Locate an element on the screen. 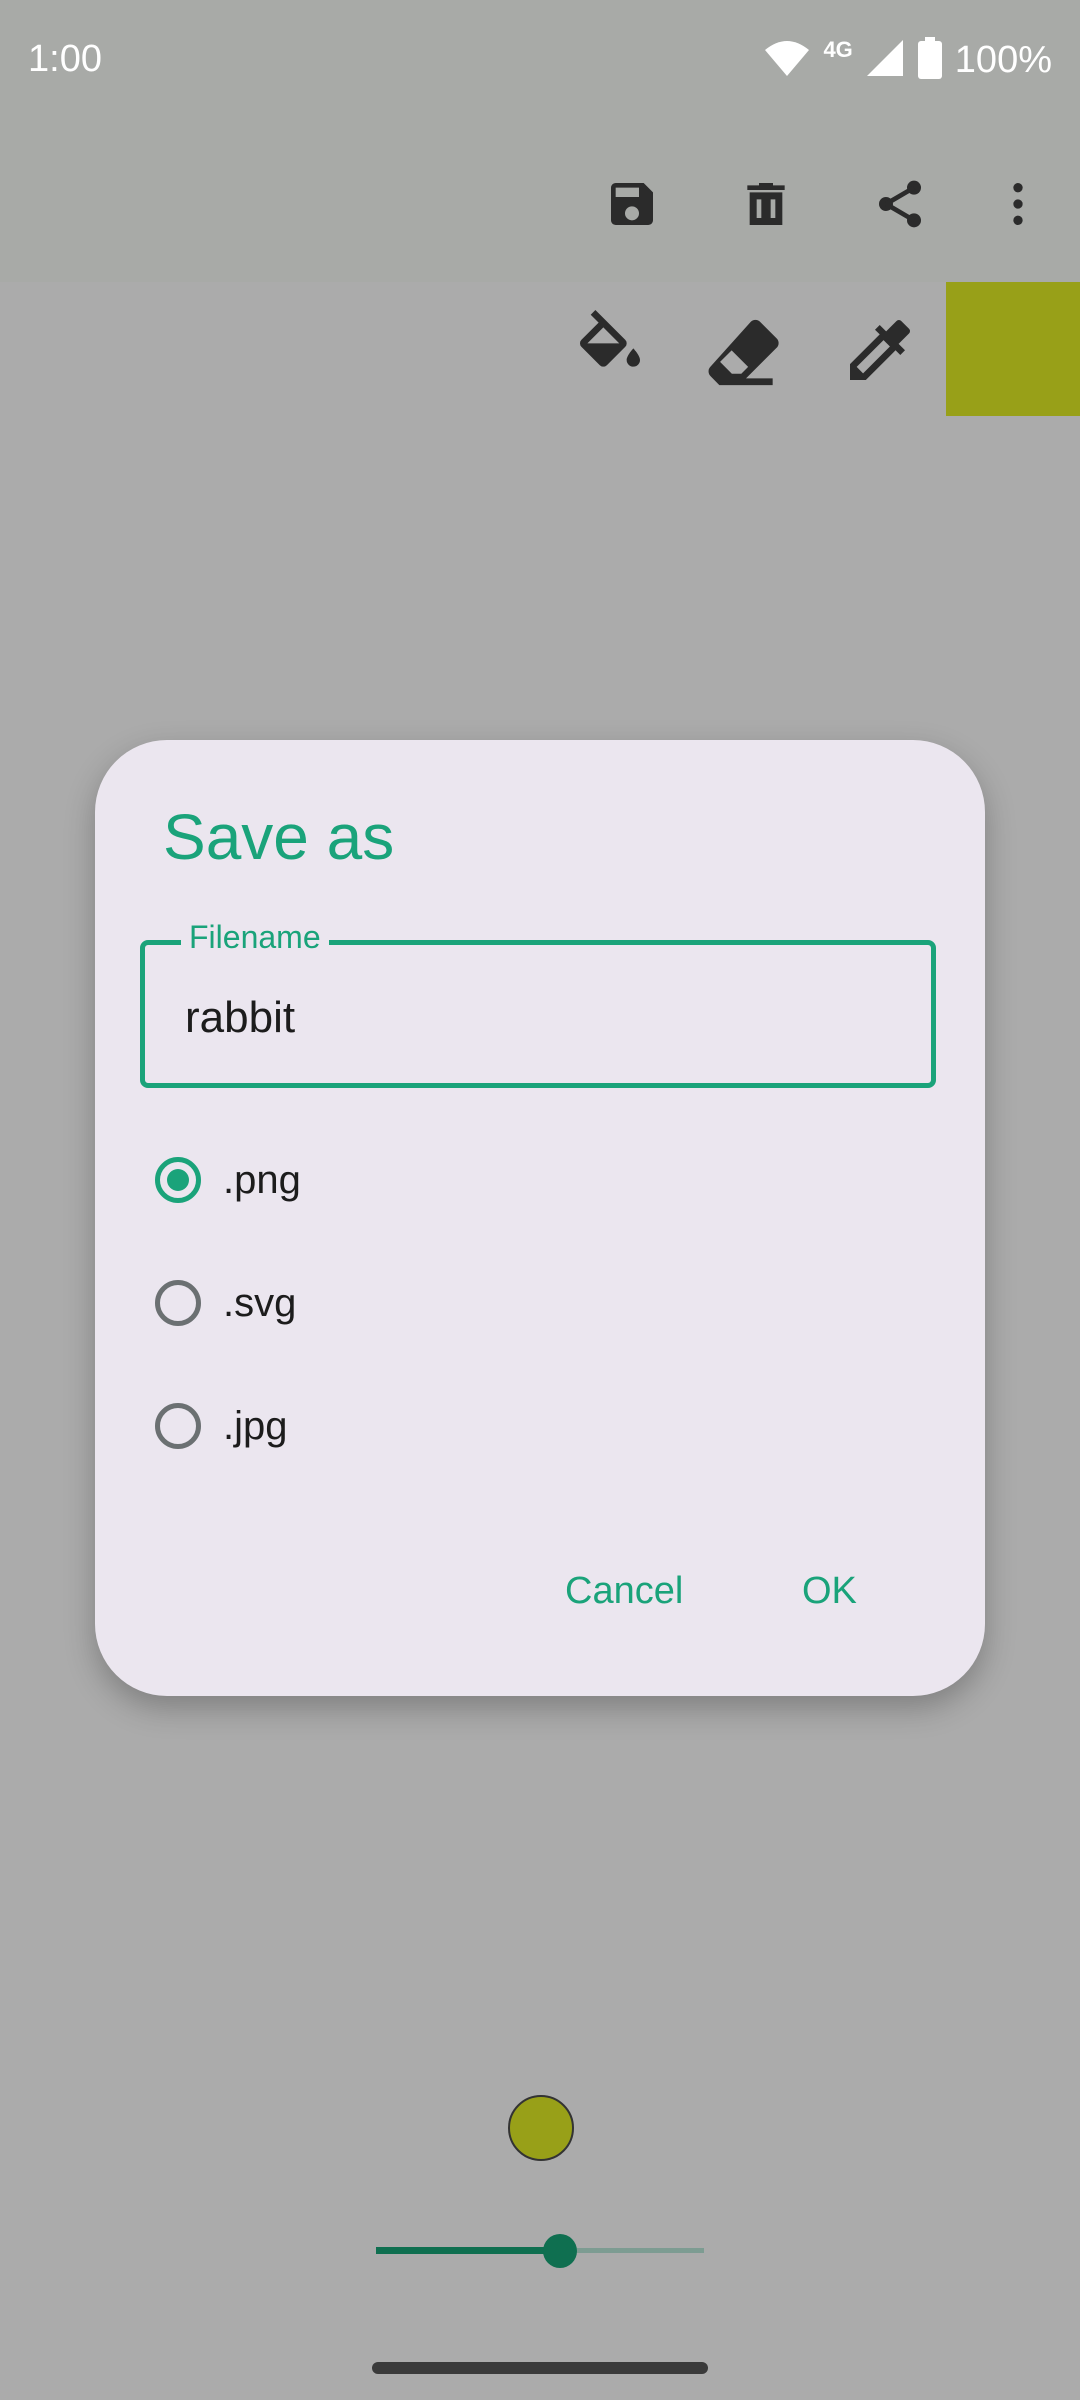 The height and width of the screenshot is (2400, 1080). slider-fill is located at coordinates (468, 2250).